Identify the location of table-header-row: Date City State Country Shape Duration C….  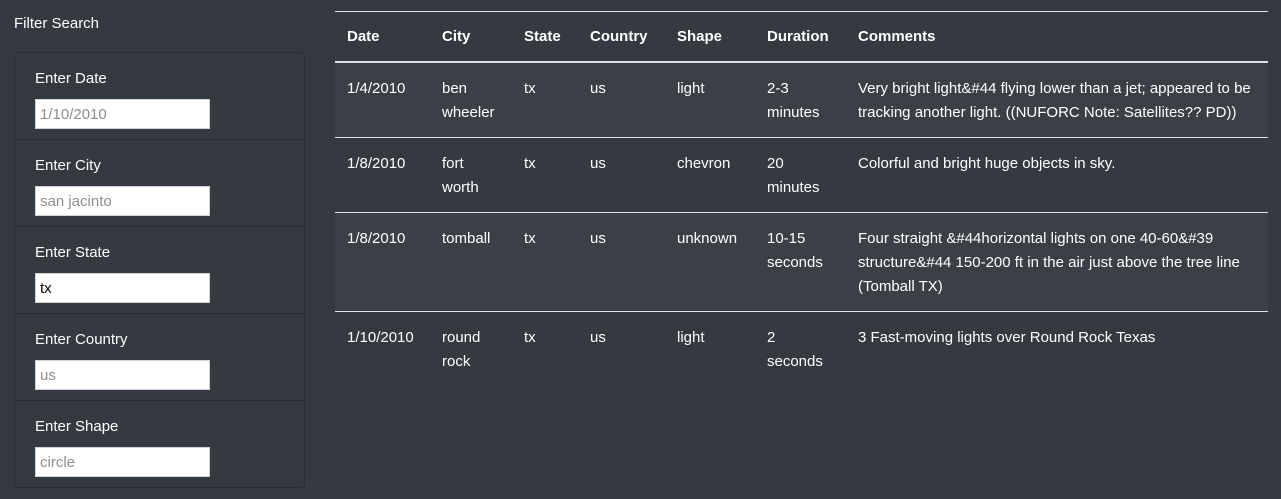
(801, 36).